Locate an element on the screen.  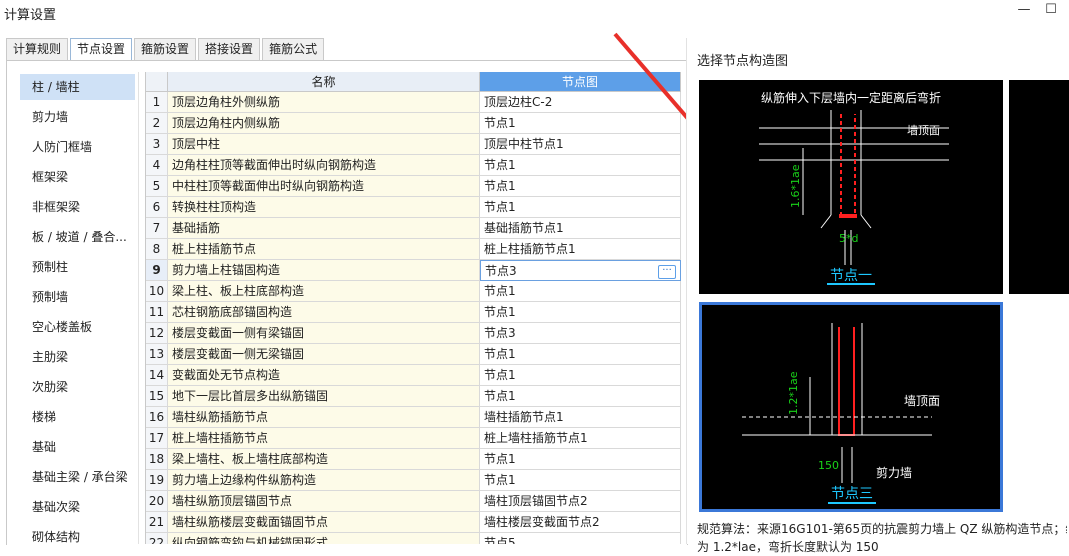
tab-stirrup-formula: 箍筋公式 is located at coordinates (293, 49).